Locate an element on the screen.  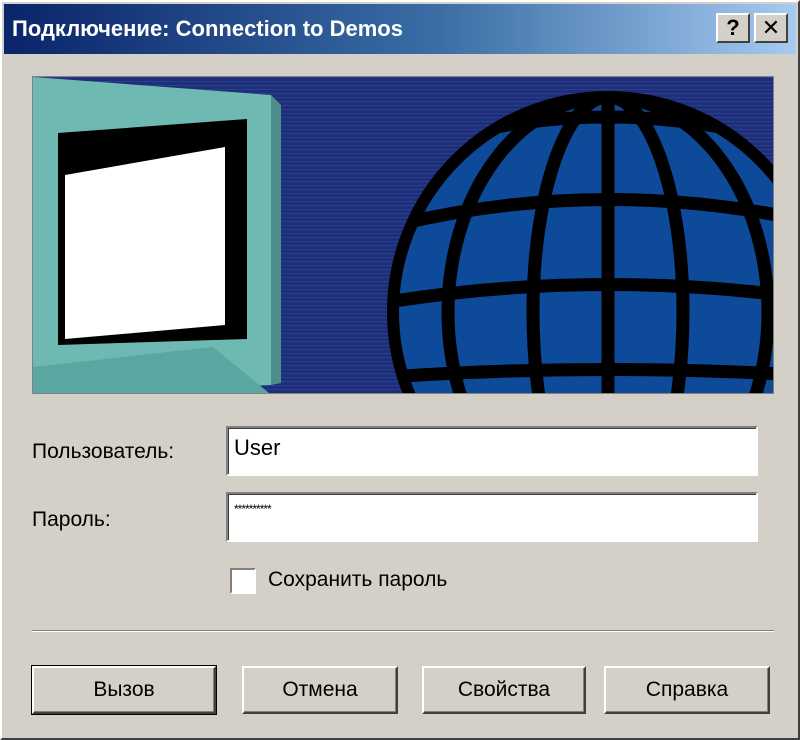
close-button: ✕ is located at coordinates (771, 28).